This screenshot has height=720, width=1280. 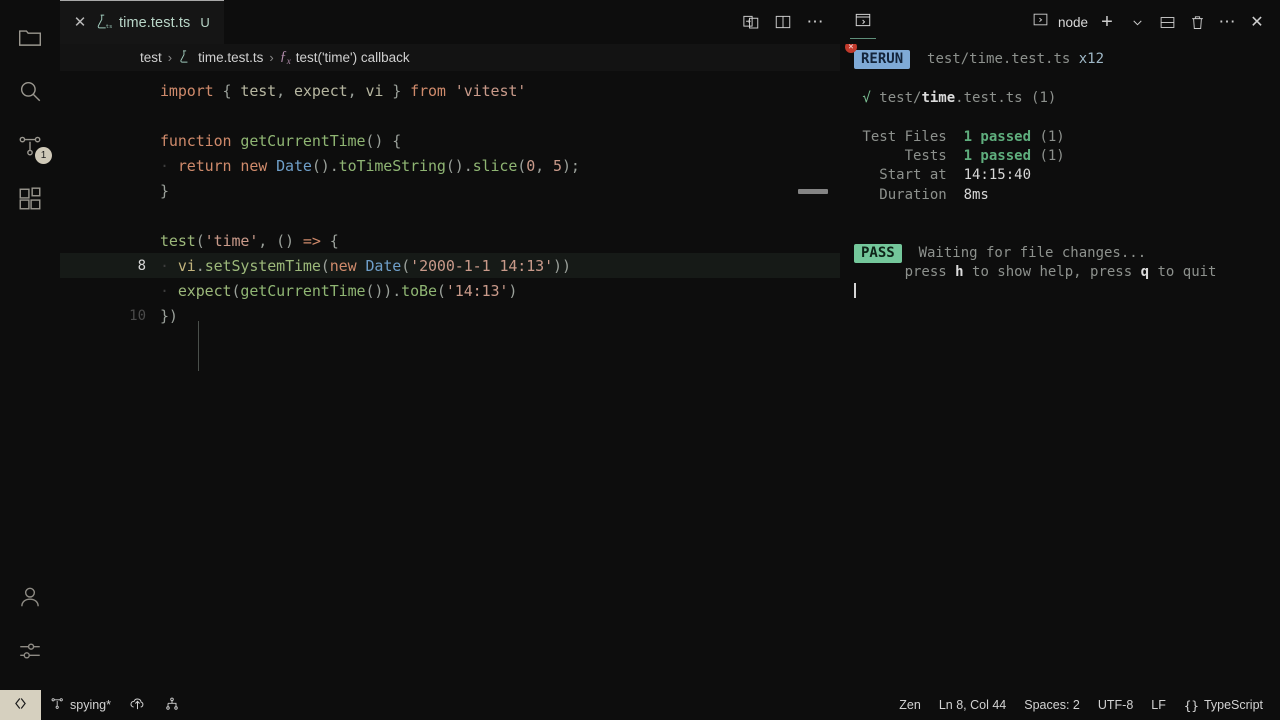 I want to click on account-button, so click(x=30, y=597).